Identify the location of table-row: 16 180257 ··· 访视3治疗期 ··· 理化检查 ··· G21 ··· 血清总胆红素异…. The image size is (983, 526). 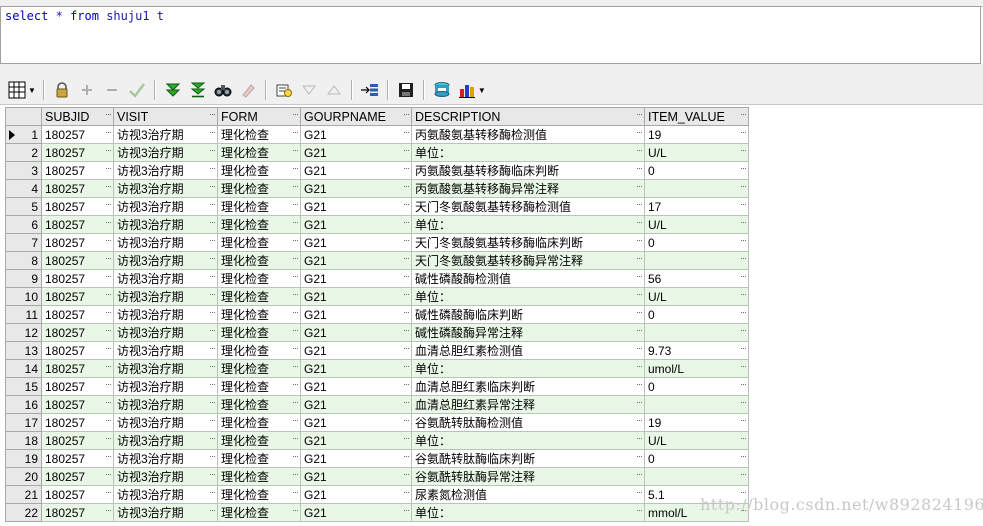
(377, 404).